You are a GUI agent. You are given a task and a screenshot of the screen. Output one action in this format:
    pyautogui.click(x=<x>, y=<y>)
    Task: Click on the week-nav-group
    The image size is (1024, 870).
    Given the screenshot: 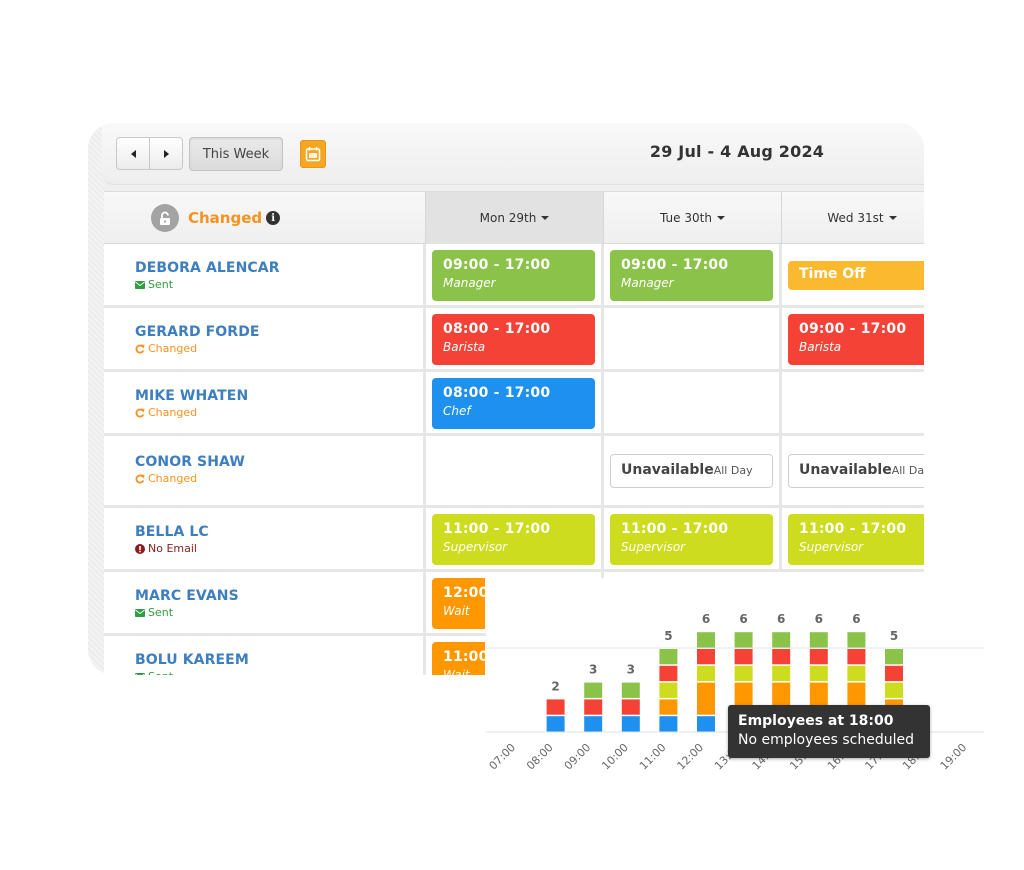 What is the action you would take?
    pyautogui.click(x=149, y=153)
    